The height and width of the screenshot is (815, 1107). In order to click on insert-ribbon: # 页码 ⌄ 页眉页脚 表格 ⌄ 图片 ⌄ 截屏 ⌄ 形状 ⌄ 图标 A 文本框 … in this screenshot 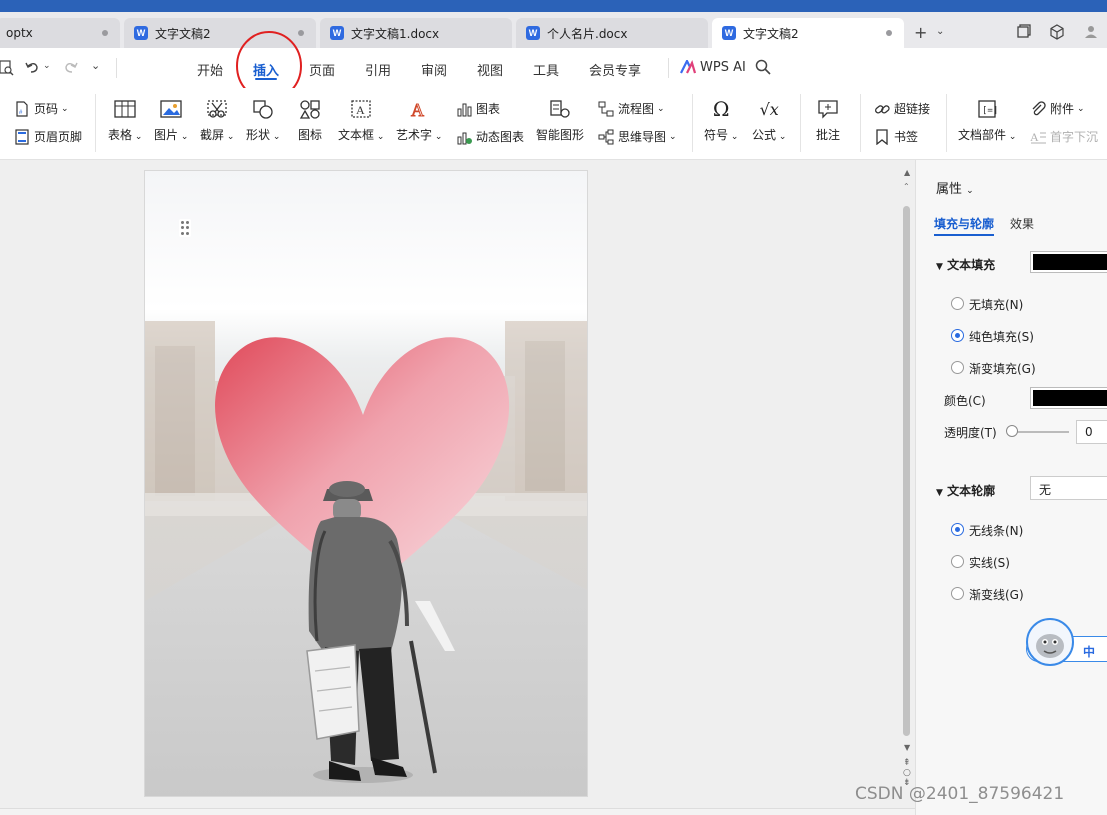, I will do `click(553, 124)`.